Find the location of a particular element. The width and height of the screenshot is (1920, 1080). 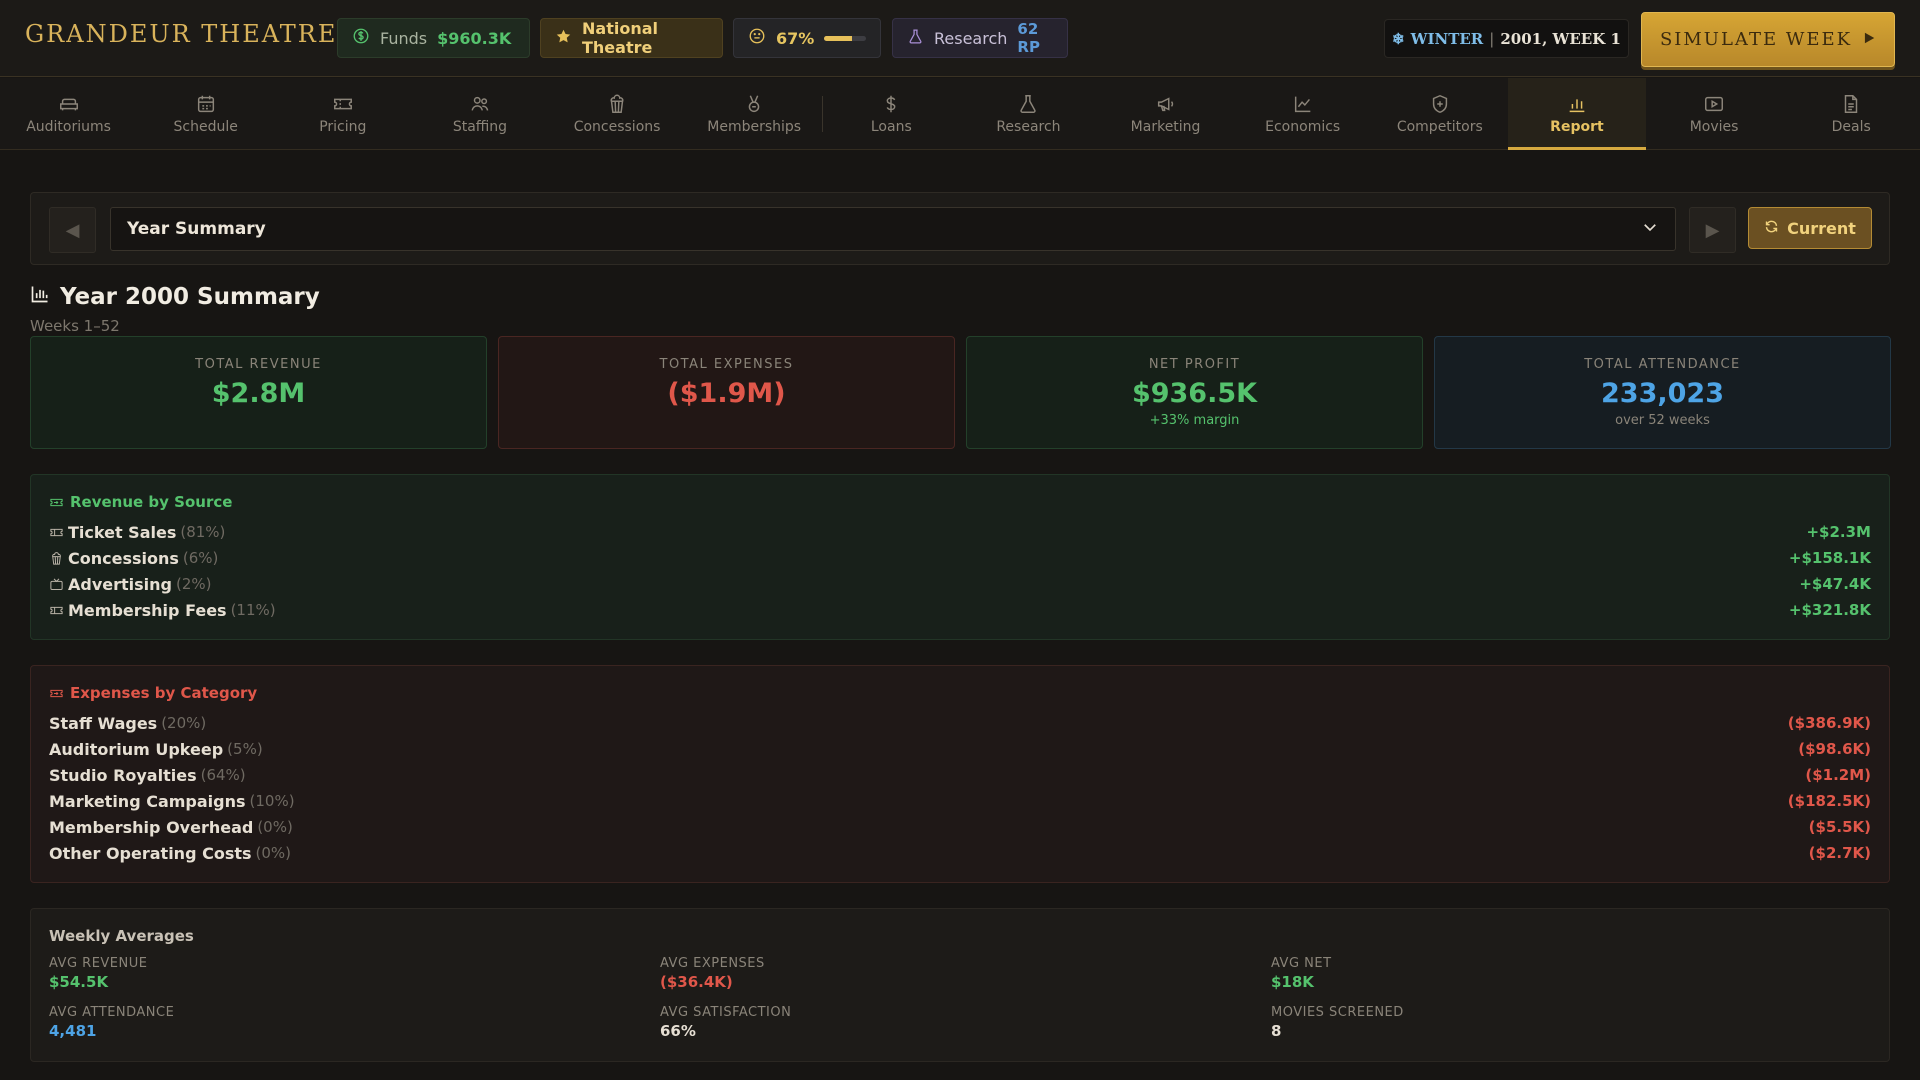

row-percent: (5%) is located at coordinates (245, 749).